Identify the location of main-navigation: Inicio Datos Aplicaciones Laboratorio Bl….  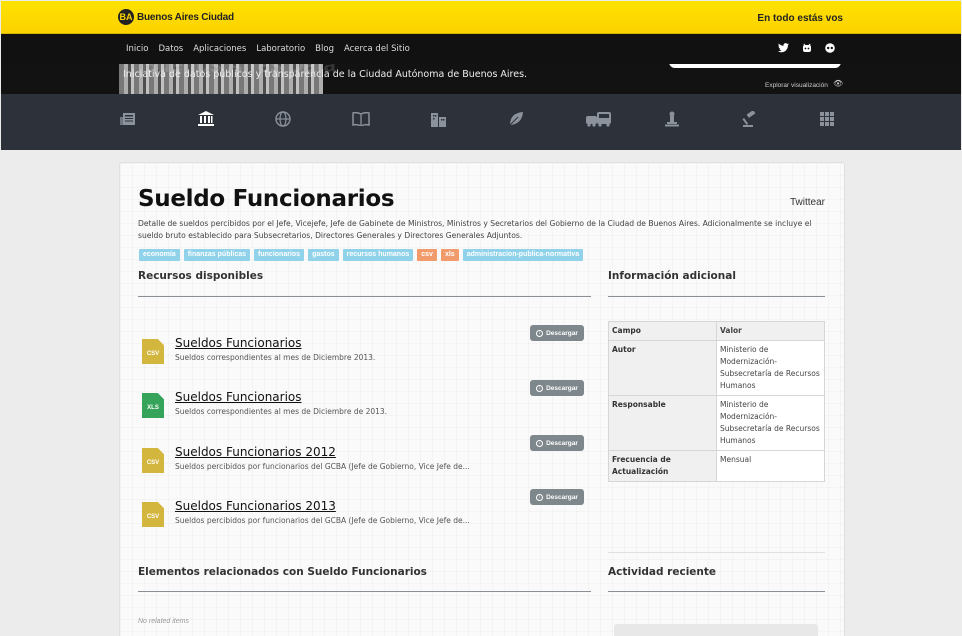
(481, 49).